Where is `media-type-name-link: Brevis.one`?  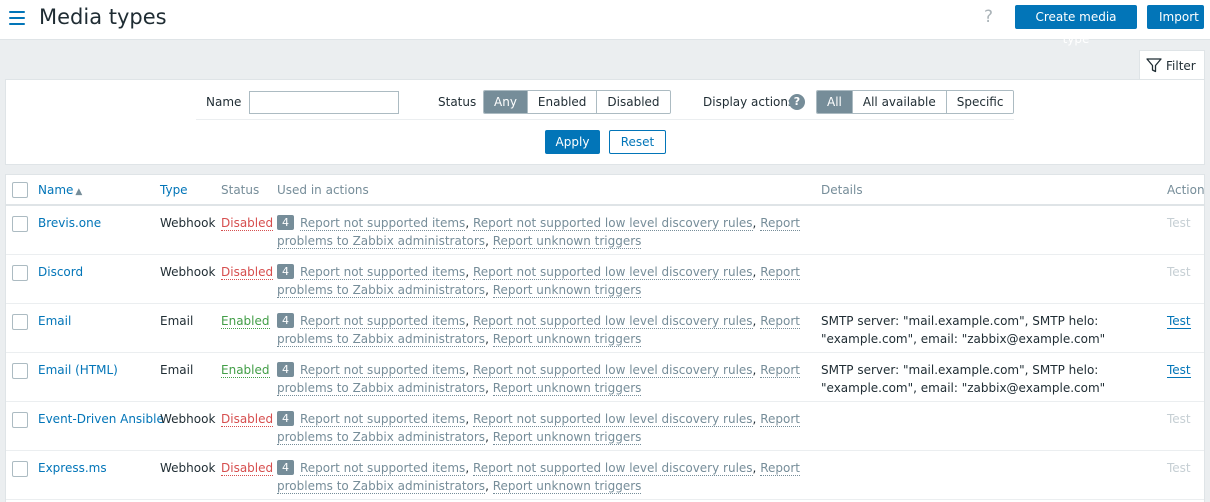 media-type-name-link: Brevis.one is located at coordinates (69, 223).